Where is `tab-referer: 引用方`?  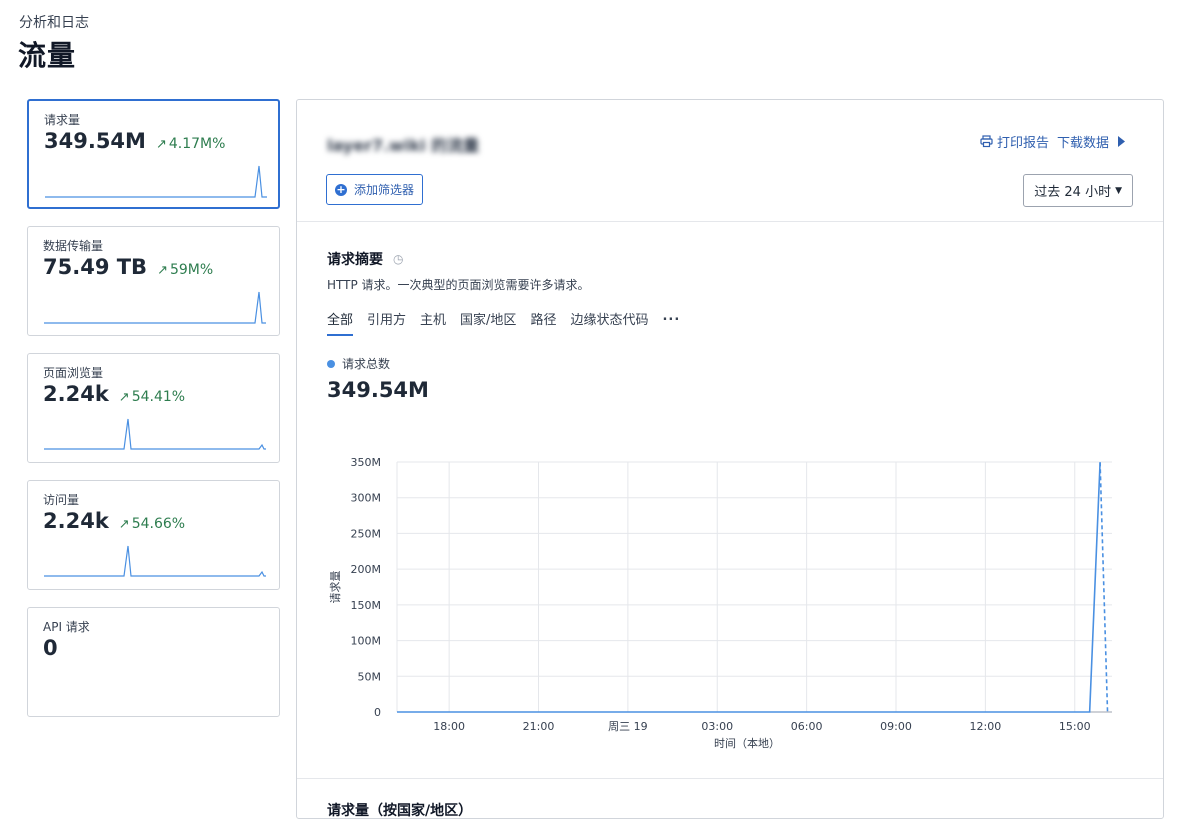 tab-referer: 引用方 is located at coordinates (386, 322).